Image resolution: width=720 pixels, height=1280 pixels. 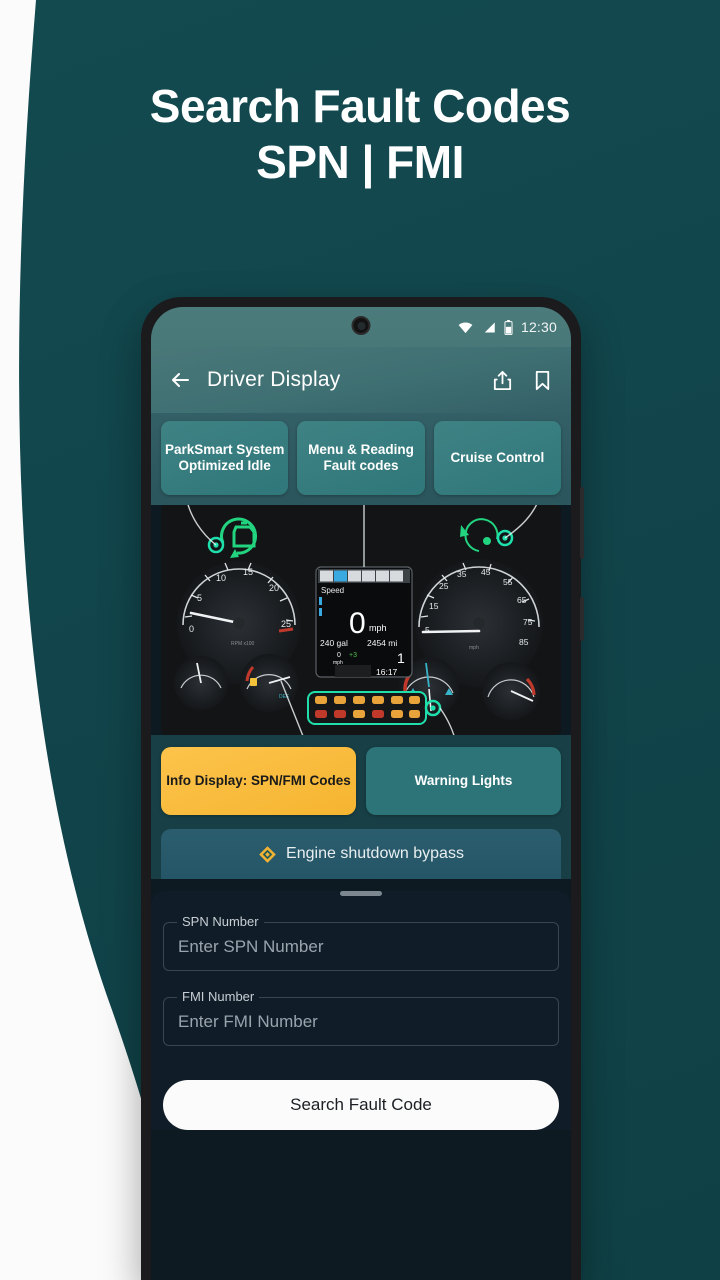 I want to click on svg-text: RPM x100, so click(x=243, y=644).